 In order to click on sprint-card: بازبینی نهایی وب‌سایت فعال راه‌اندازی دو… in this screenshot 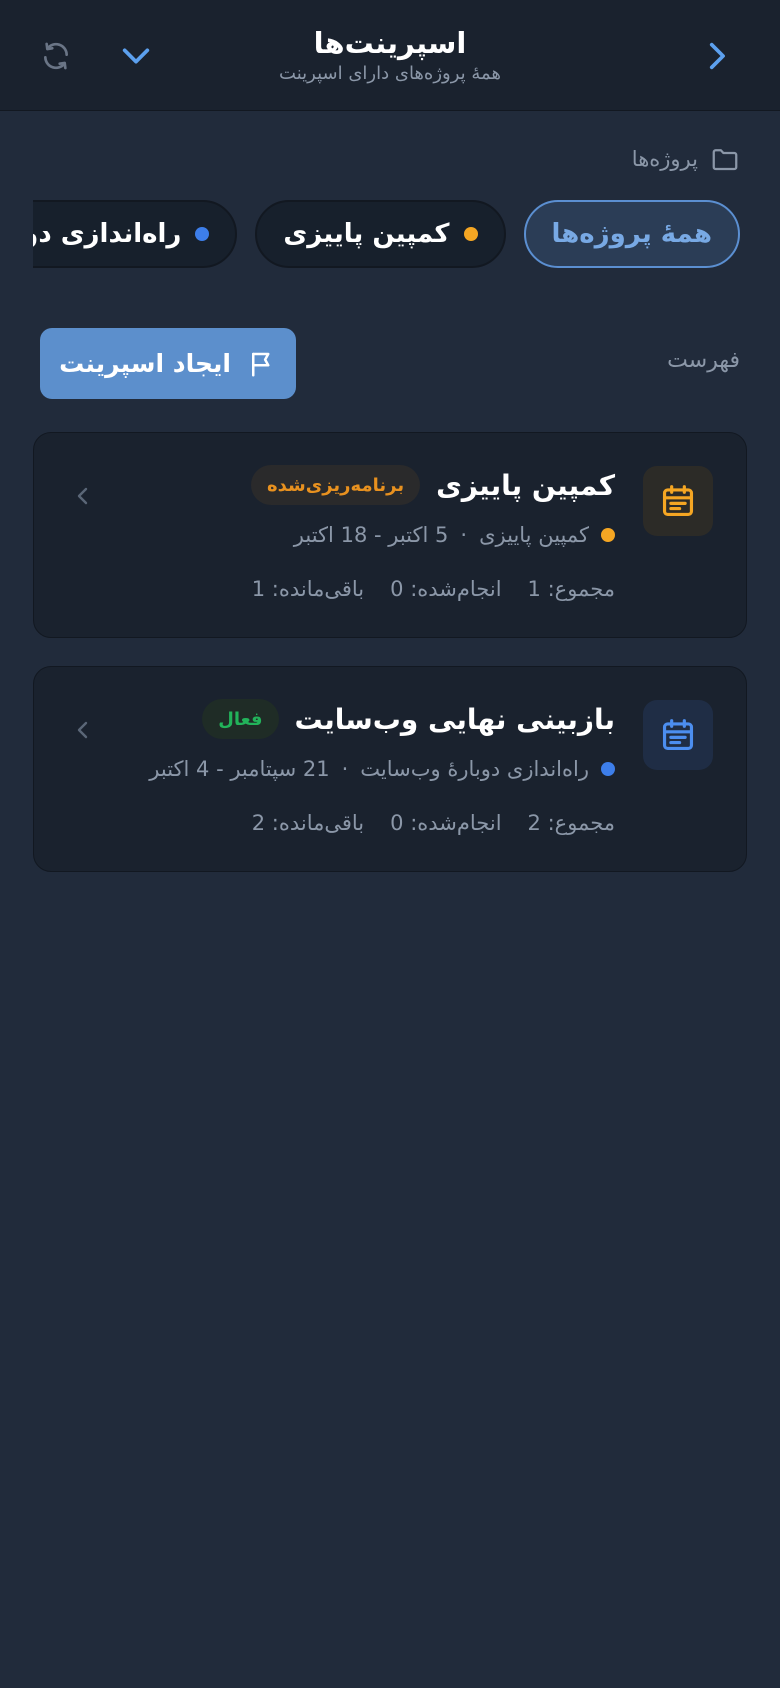, I will do `click(390, 769)`.